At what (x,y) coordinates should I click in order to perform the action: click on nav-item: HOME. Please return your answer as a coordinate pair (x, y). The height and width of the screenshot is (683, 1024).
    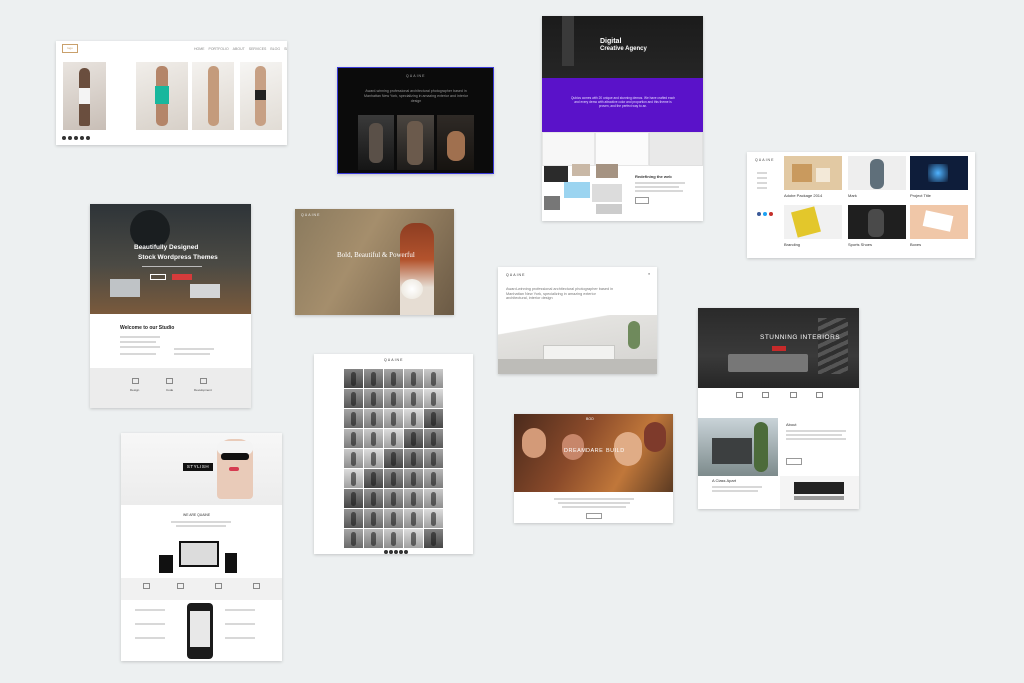
    Looking at the image, I should click on (199, 49).